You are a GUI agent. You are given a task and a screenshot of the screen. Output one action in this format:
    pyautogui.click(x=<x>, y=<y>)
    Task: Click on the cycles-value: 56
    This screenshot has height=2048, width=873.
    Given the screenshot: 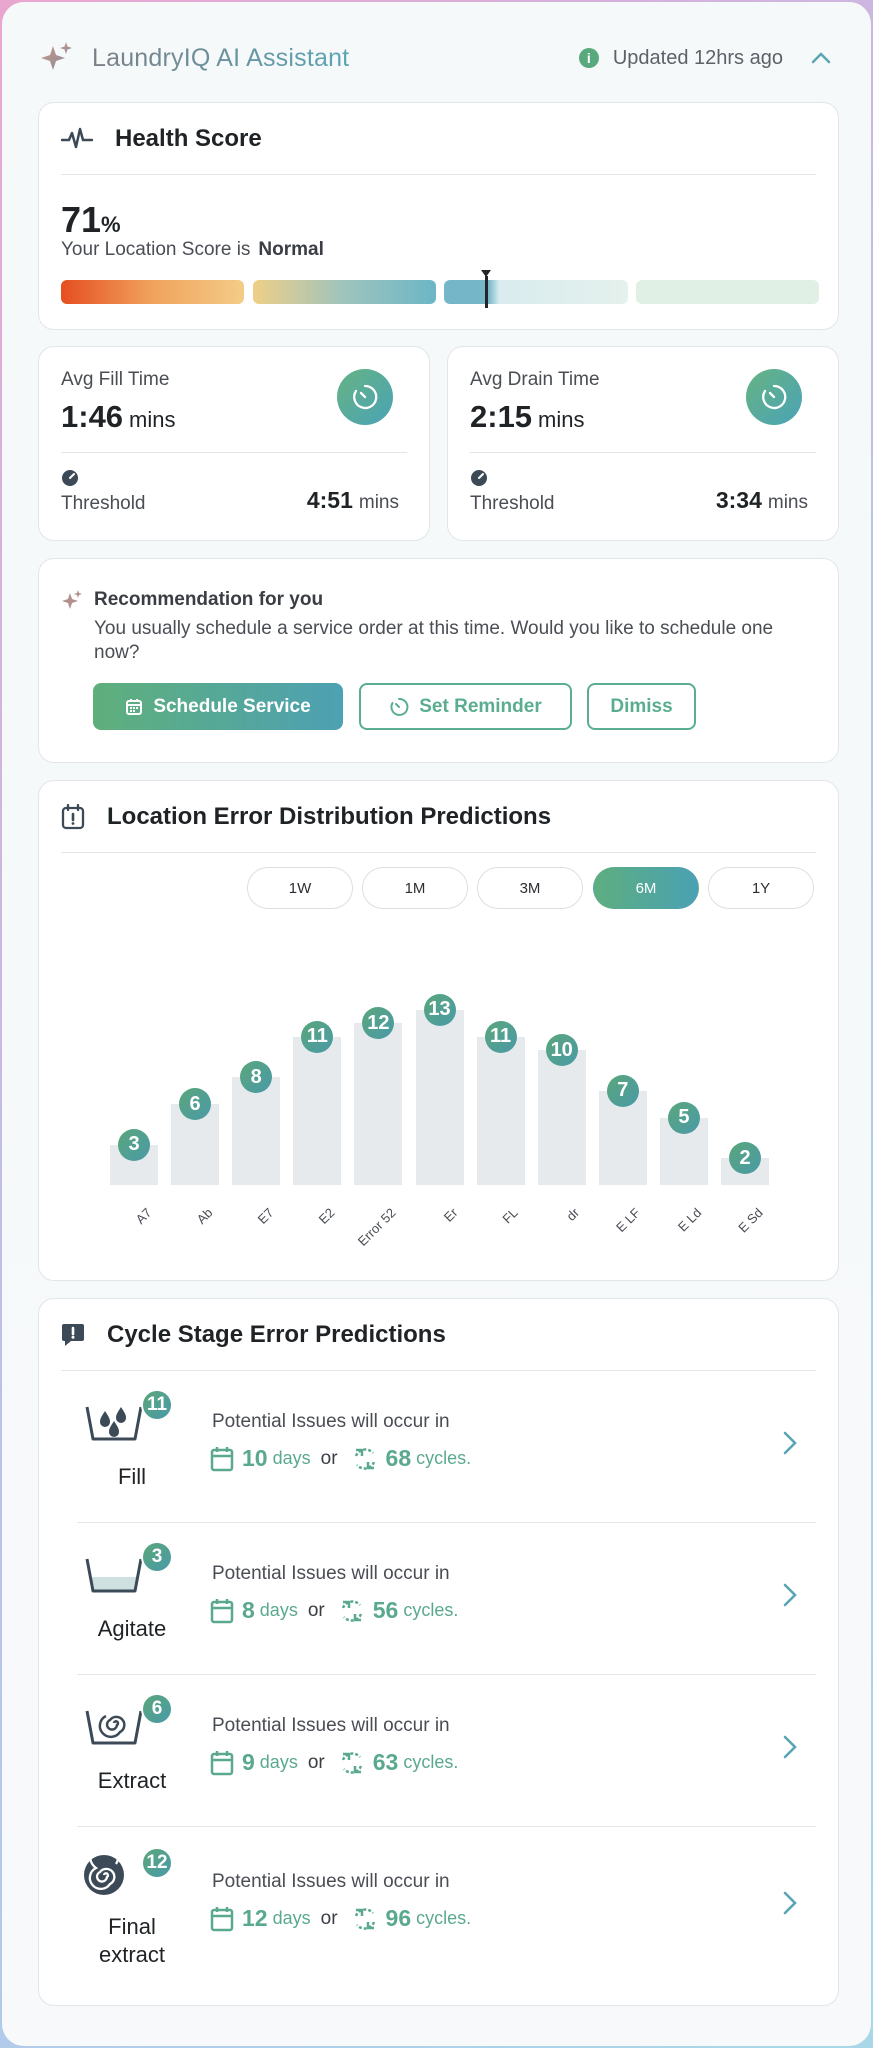 What is the action you would take?
    pyautogui.click(x=385, y=1610)
    